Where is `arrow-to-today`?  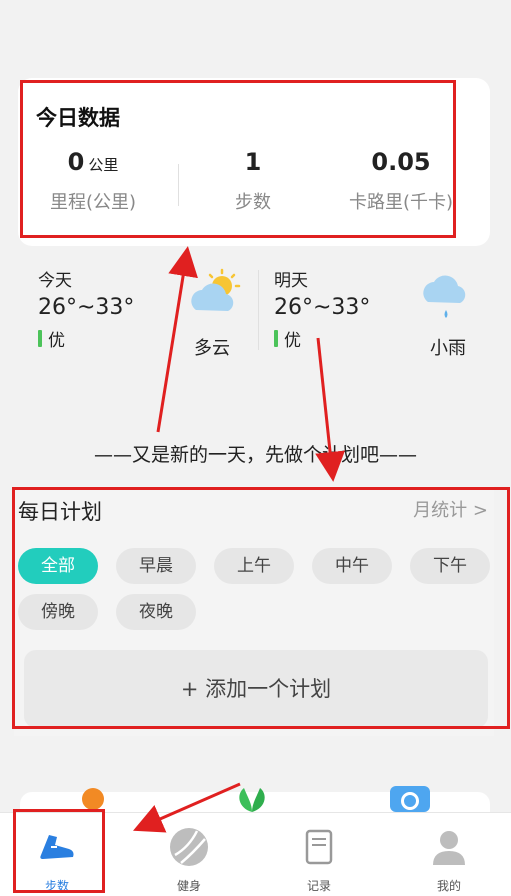
arrow-to-today is located at coordinates (177, 339).